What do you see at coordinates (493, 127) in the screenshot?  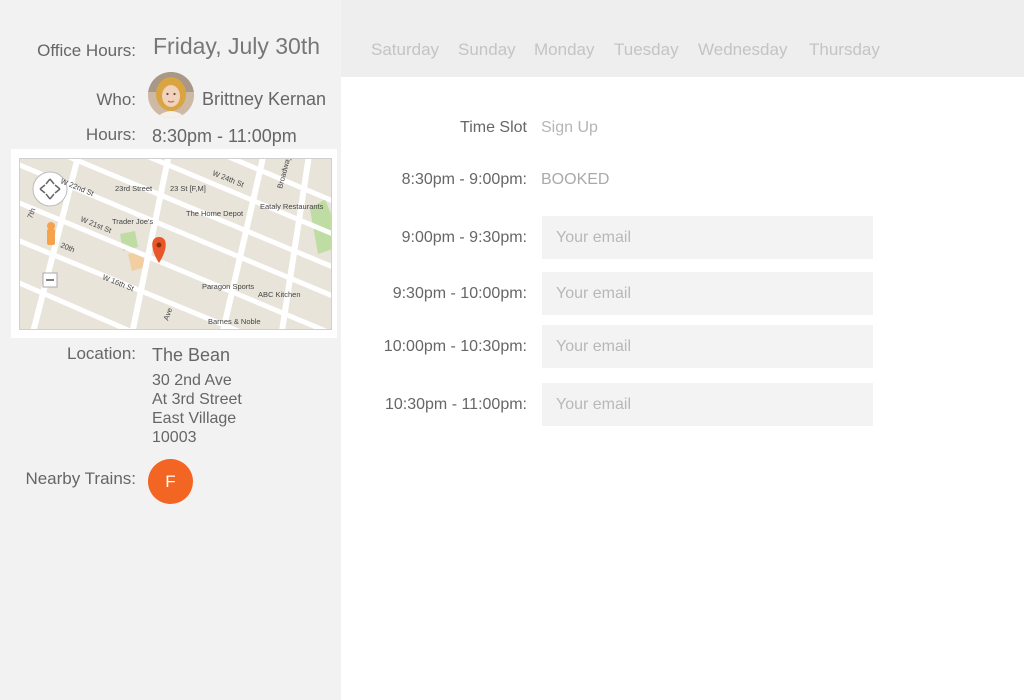 I see `time-slot-header: Time Slot` at bounding box center [493, 127].